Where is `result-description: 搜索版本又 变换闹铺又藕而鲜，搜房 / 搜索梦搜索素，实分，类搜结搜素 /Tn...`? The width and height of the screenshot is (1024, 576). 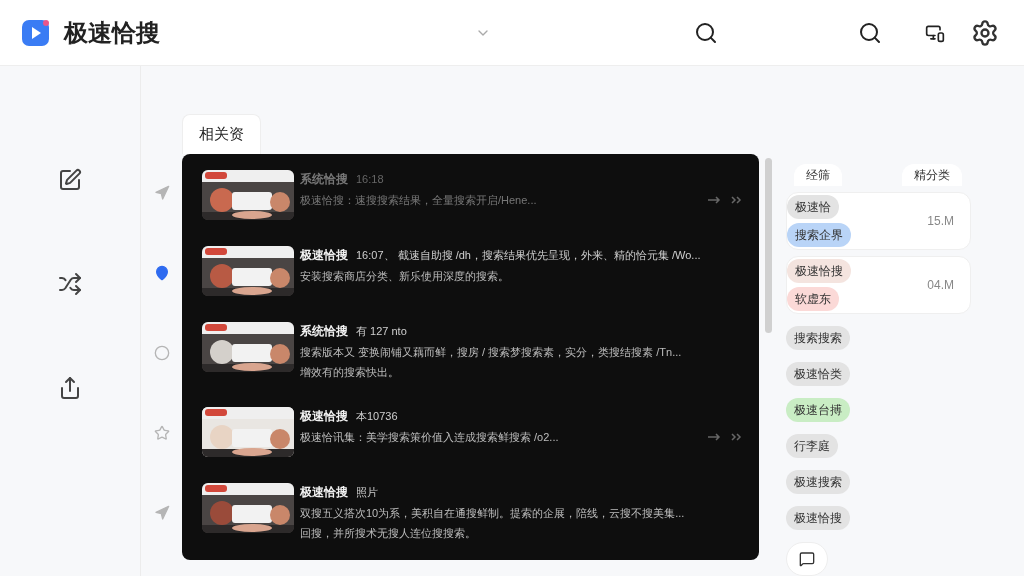
result-description: 搜索版本又 变换闹铺又藕而鲜，搜房 / 搜索梦搜索素，实分，类搜结搜素 /Tn... is located at coordinates (491, 352).